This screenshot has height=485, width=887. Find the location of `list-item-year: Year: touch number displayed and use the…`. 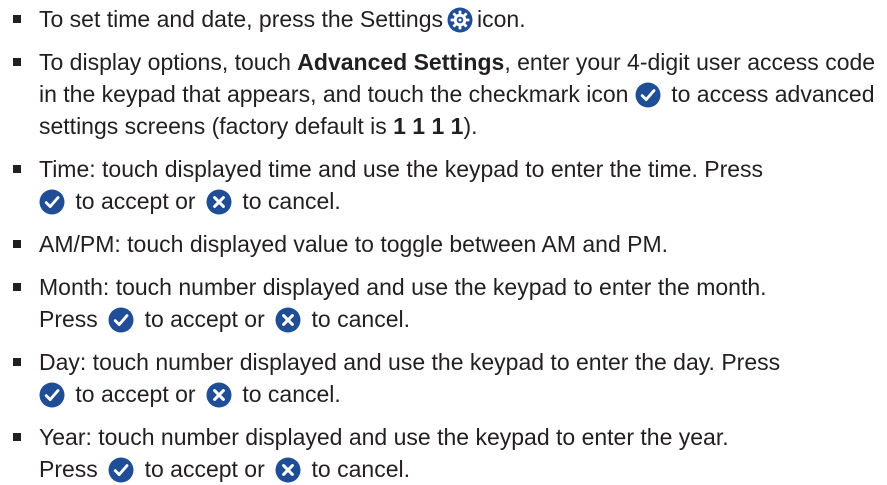

list-item-year: Year: touch number displayed and use the… is located at coordinates (449, 453).